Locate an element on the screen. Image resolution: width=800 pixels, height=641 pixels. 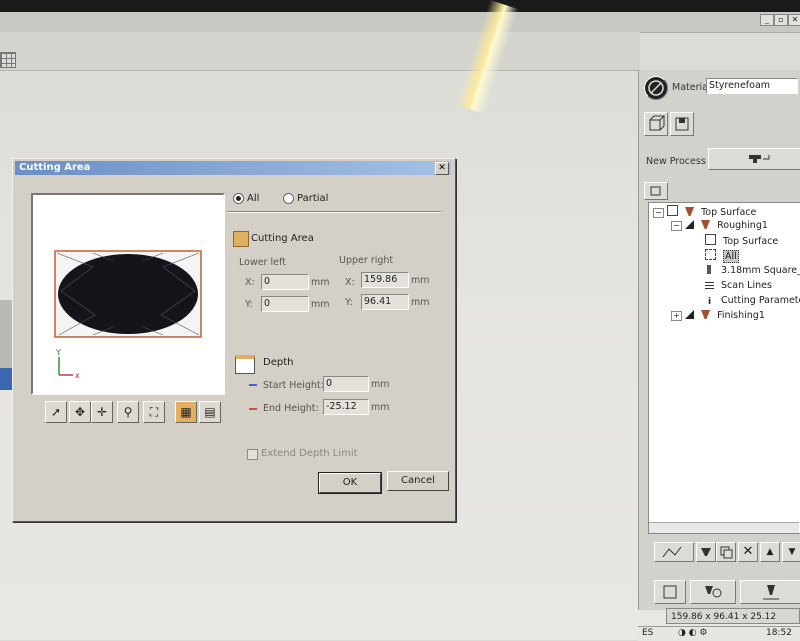
divider is located at coordinates (334, 212).